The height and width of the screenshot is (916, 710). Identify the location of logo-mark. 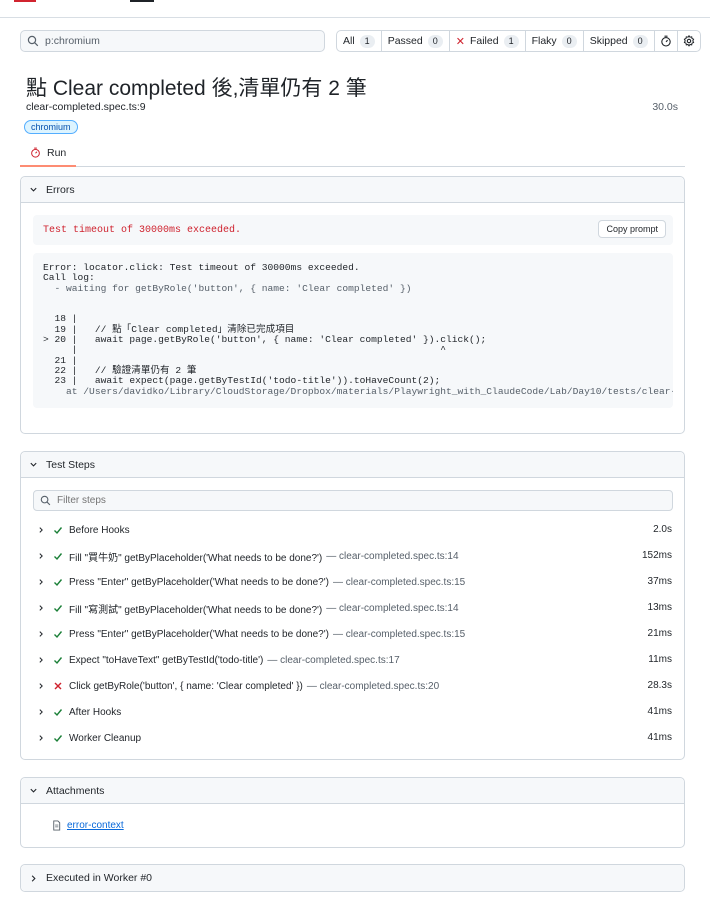
(25, 1).